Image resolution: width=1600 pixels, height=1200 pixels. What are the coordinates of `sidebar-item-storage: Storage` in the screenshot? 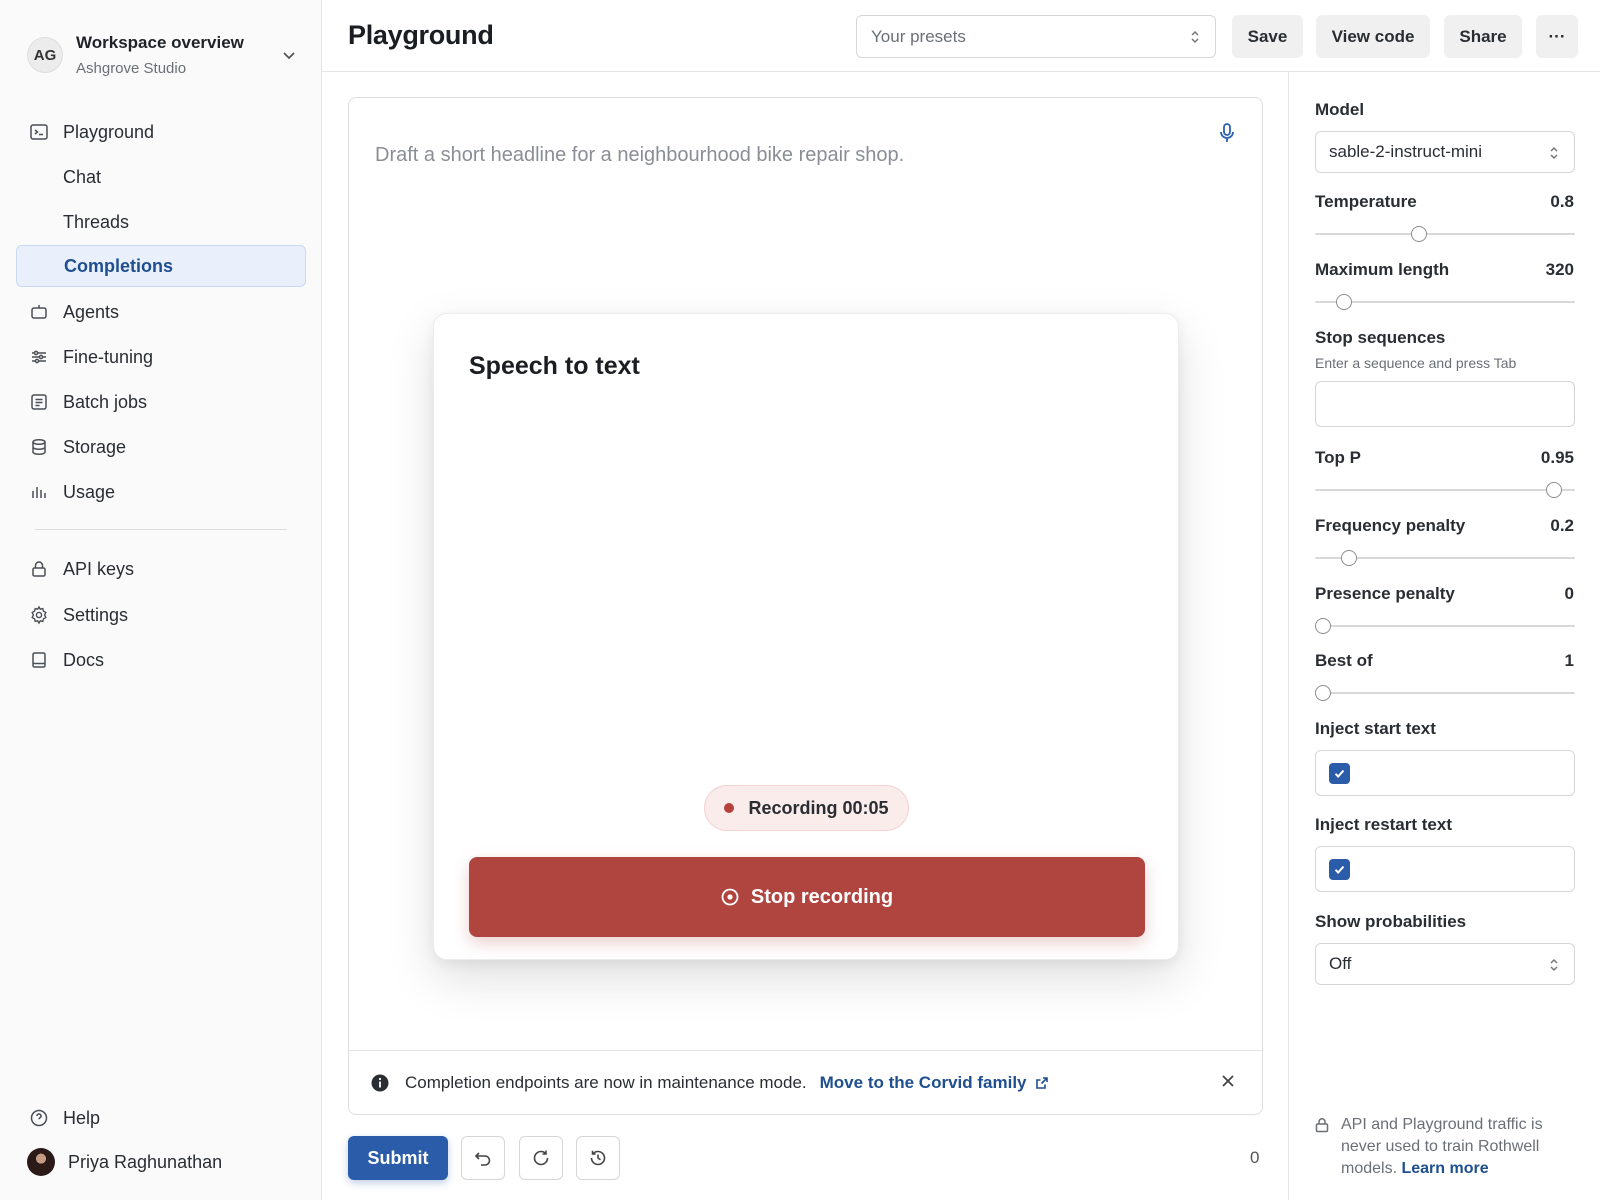 It's located at (161, 447).